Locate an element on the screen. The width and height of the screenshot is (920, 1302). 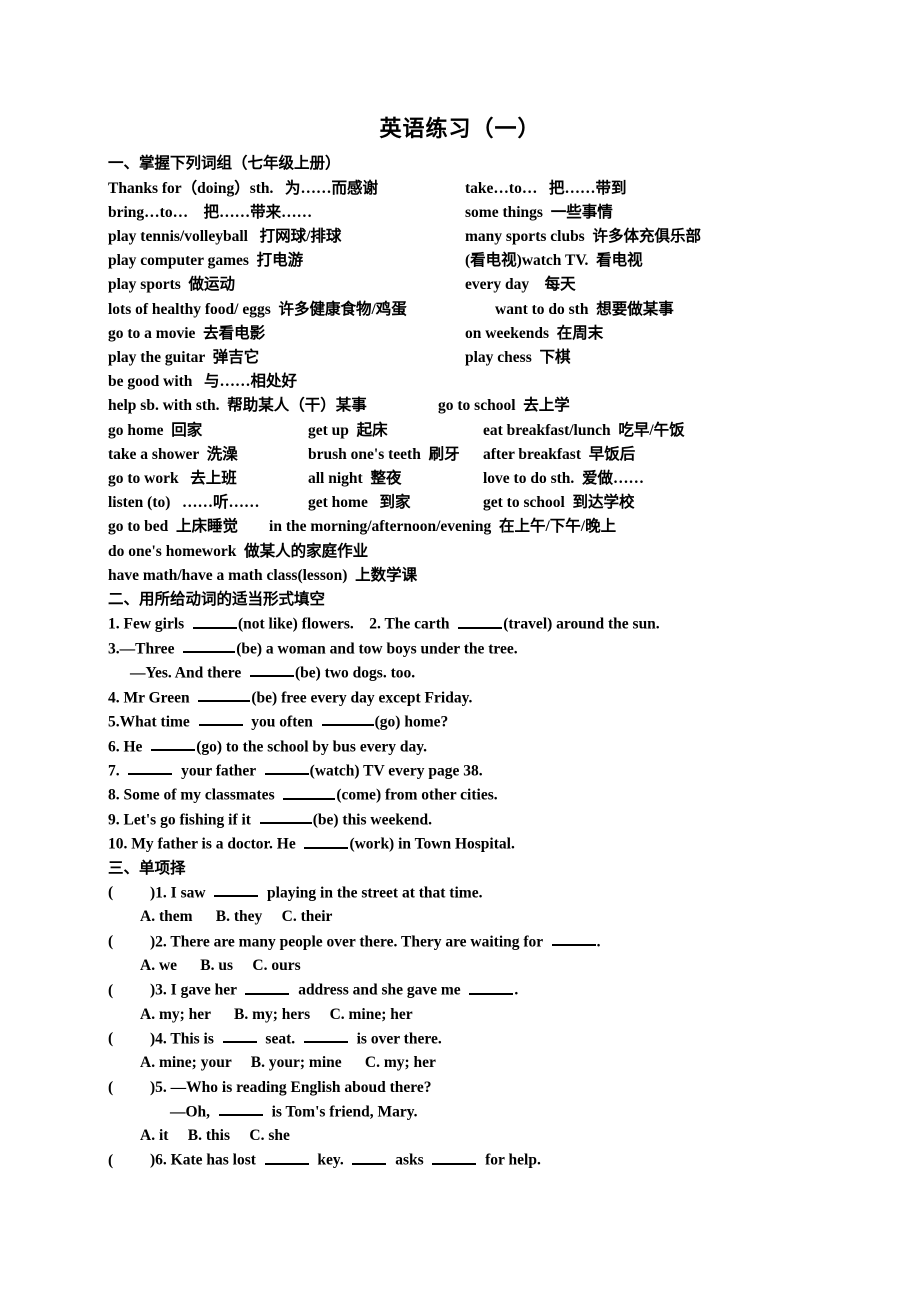
section-two-heading: 二、用所给动词的适当形式填空 is located at coordinates (217, 600).